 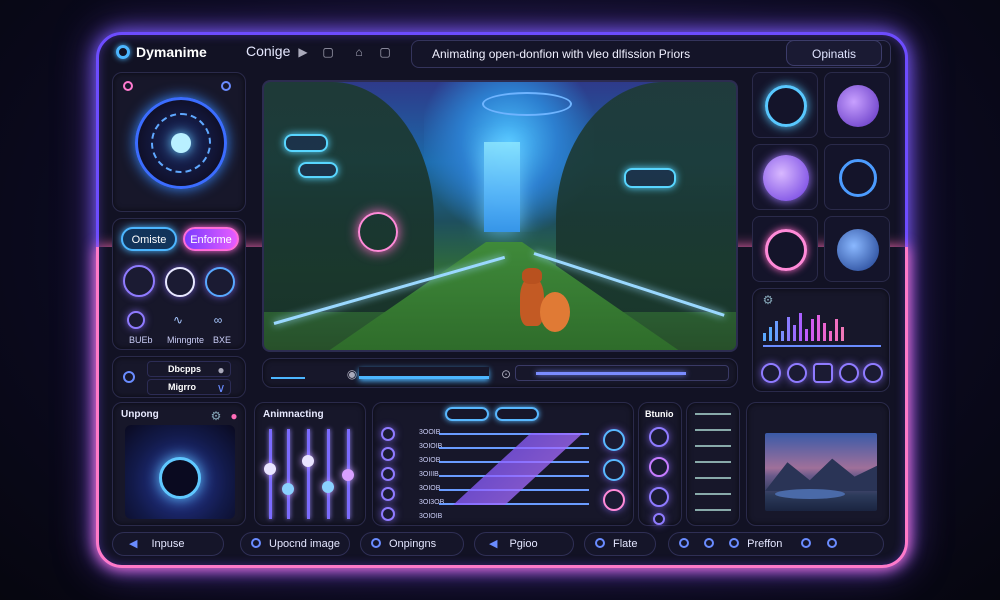 I want to click on settings-icon: ⚙, so click(x=768, y=300).